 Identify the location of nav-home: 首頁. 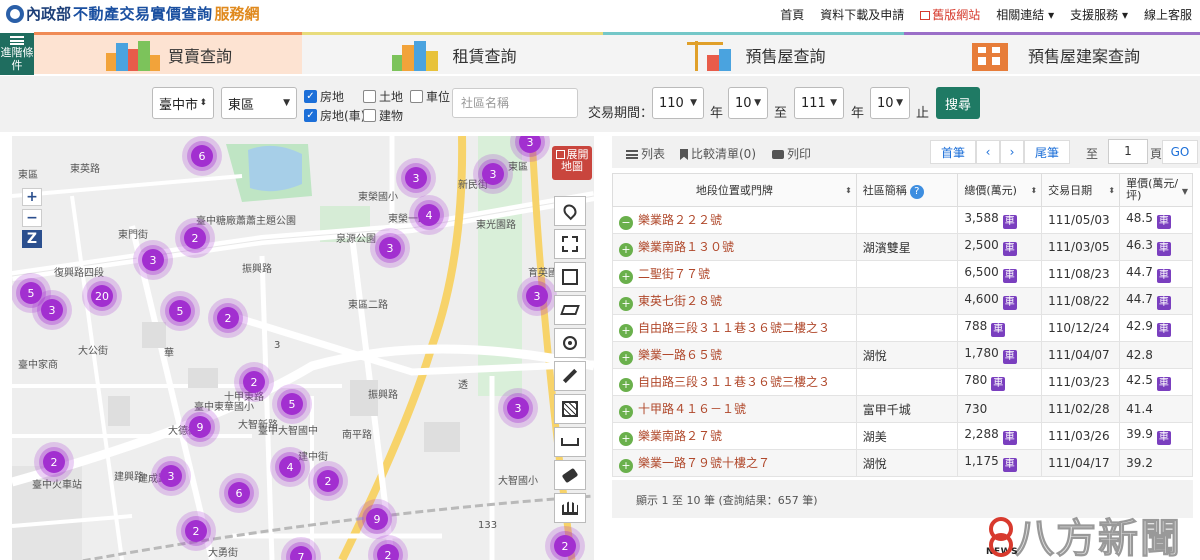
(792, 14).